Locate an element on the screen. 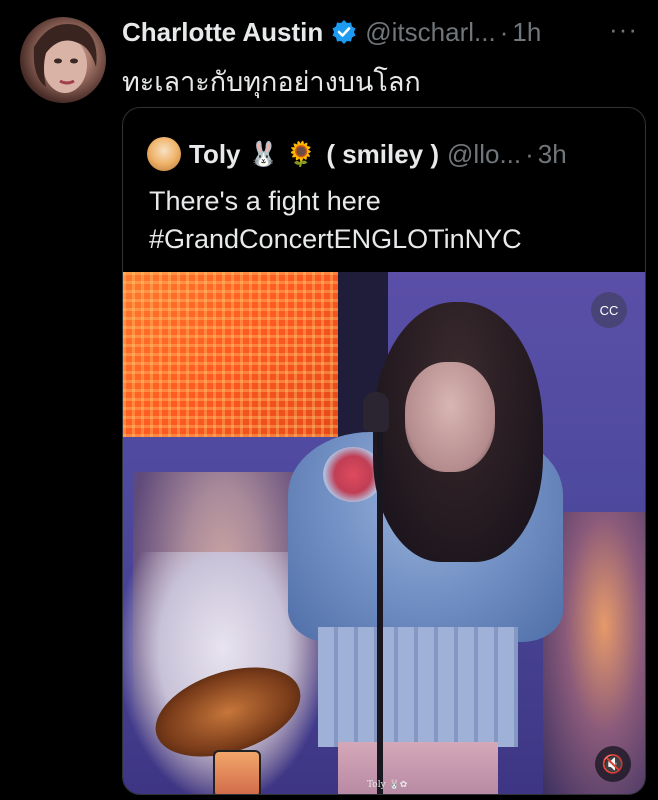 This screenshot has width=658, height=800. tweet-header: Charlotte Austin @itscharl... · 1h is located at coordinates (380, 32).